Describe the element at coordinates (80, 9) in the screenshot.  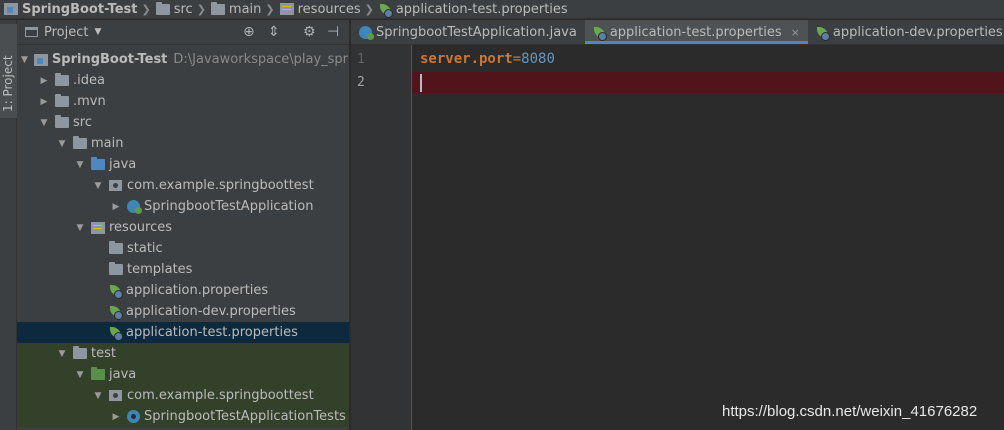
I see `breadcrumb-project: SpringBoot-Test ❯` at that location.